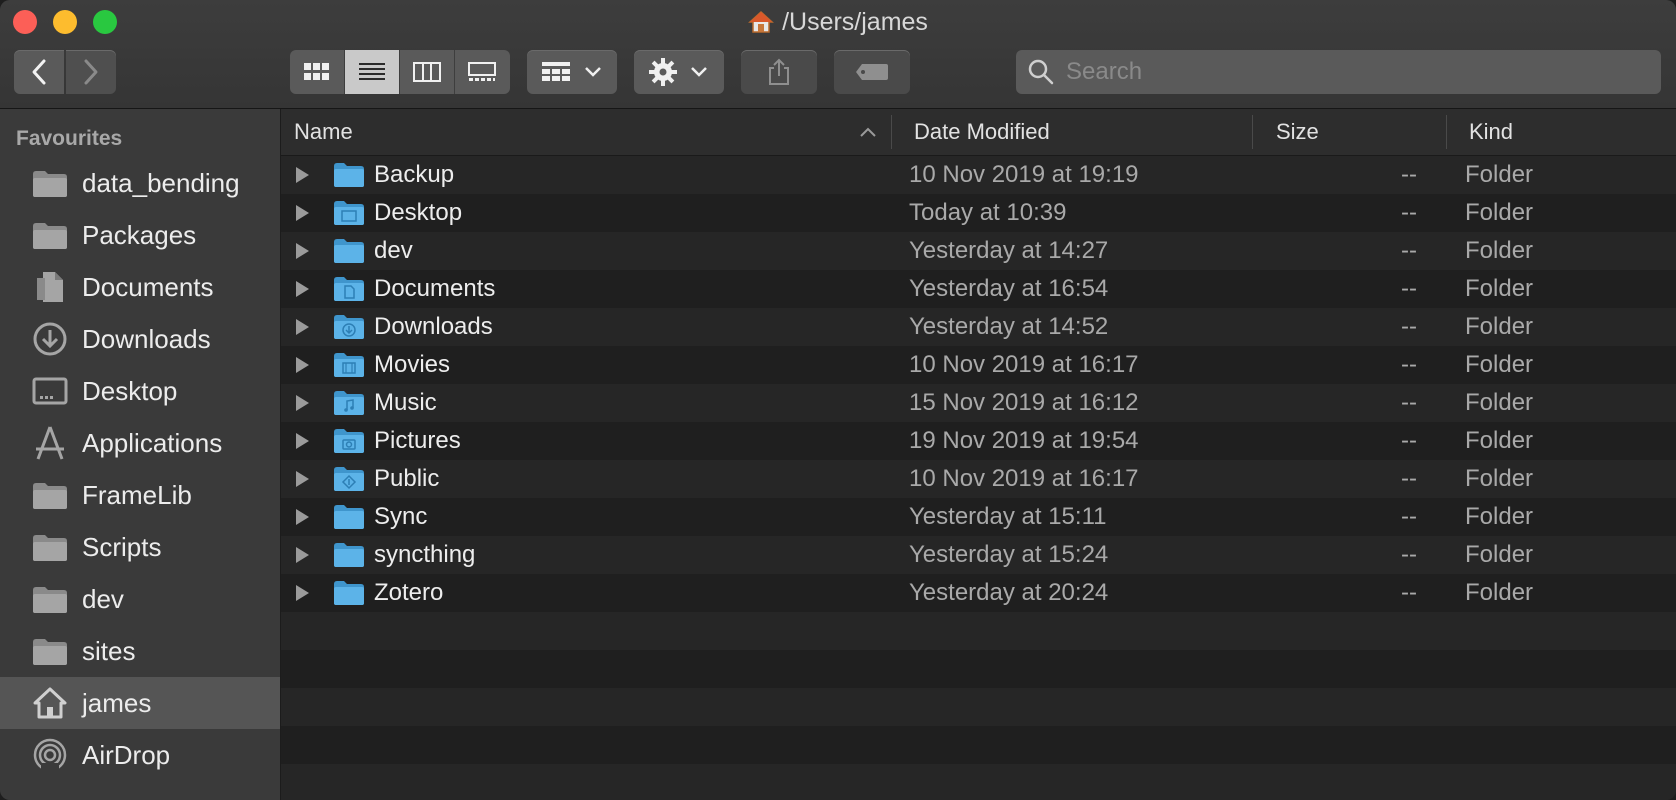 The height and width of the screenshot is (800, 1676). I want to click on sidebar-item-scripts: Scripts, so click(140, 547).